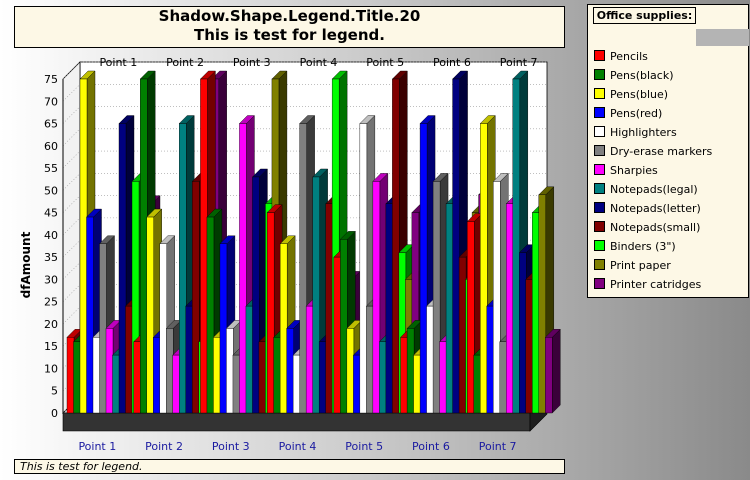 The image size is (750, 480). I want to click on legend-item: Print paper, so click(632, 266).